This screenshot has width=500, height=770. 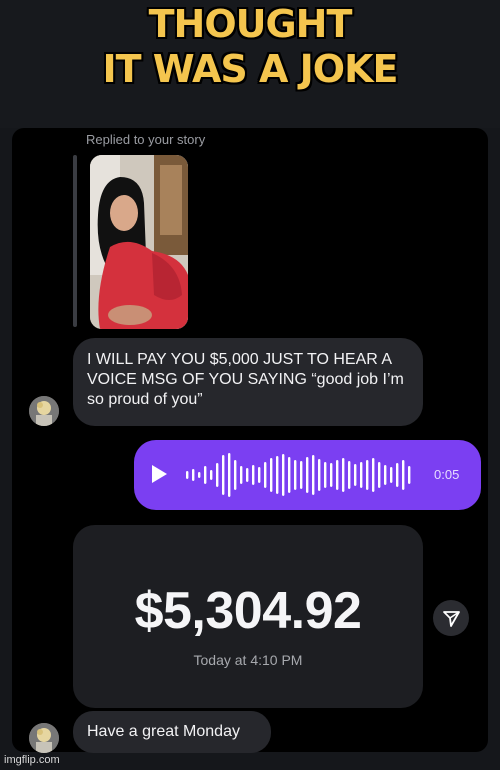 I want to click on reply-quote-bar, so click(x=75, y=241).